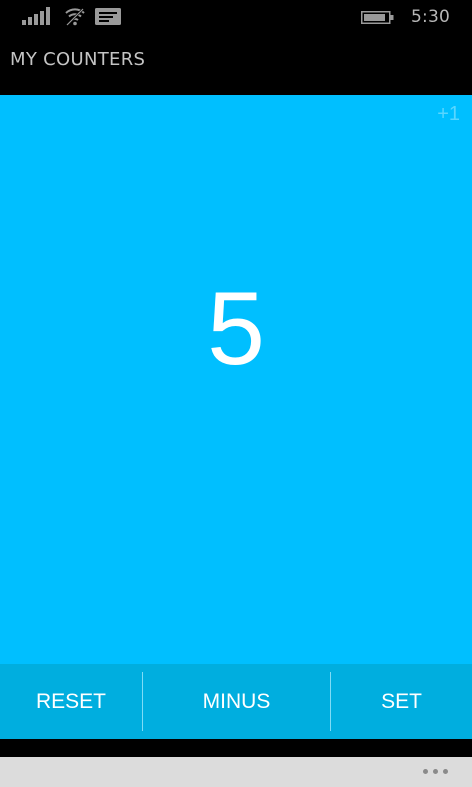 Image resolution: width=472 pixels, height=787 pixels. What do you see at coordinates (236, 772) in the screenshot?
I see `app-bar` at bounding box center [236, 772].